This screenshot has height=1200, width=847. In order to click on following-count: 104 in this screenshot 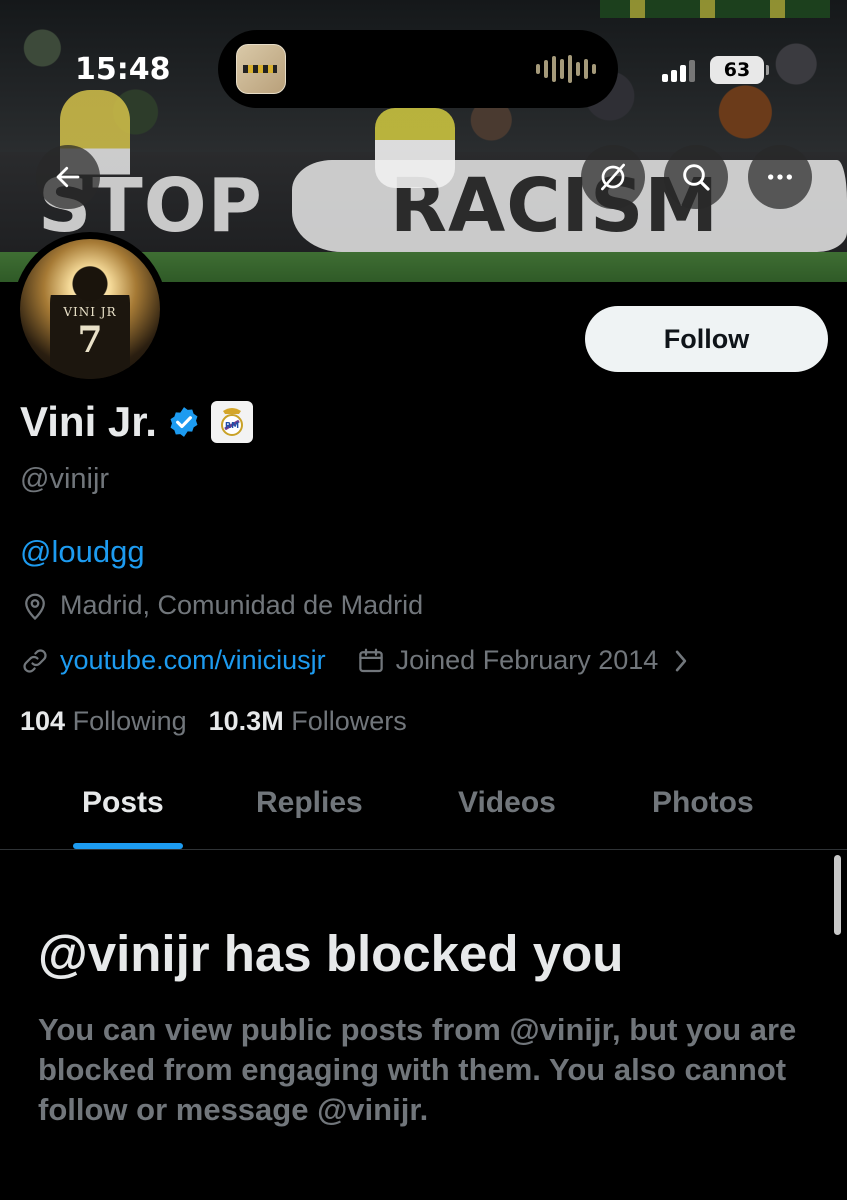, I will do `click(43, 721)`.